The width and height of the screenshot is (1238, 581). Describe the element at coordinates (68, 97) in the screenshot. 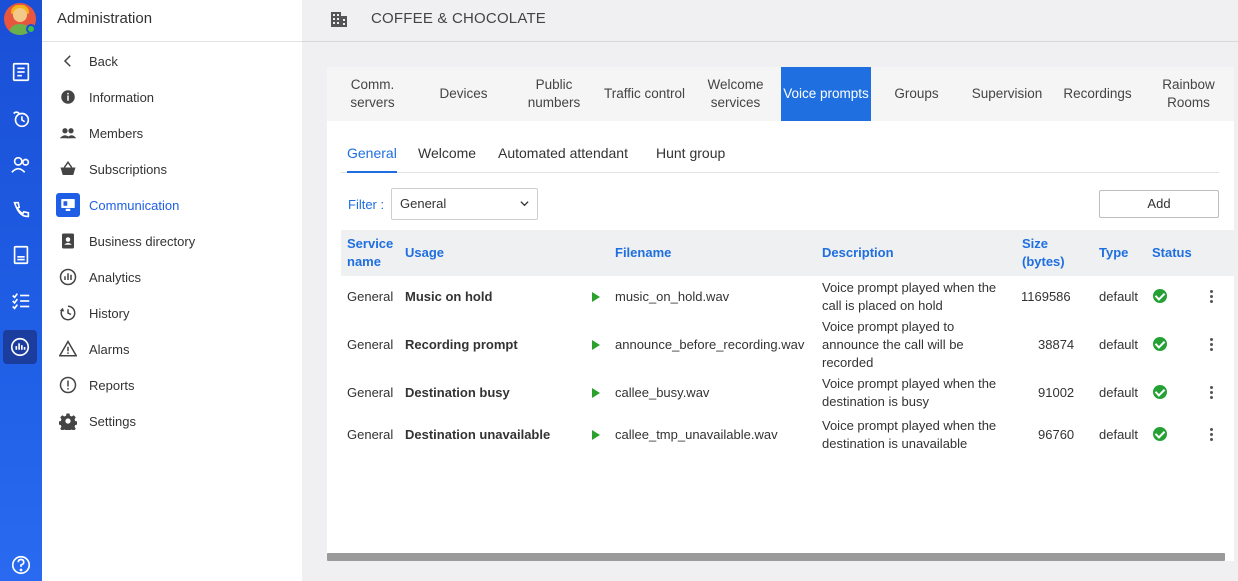

I see `info-icon` at that location.